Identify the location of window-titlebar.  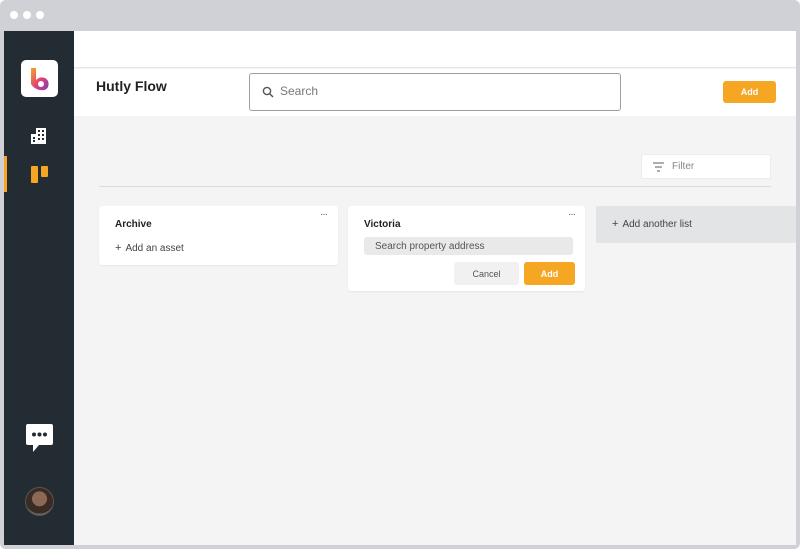
(400, 15).